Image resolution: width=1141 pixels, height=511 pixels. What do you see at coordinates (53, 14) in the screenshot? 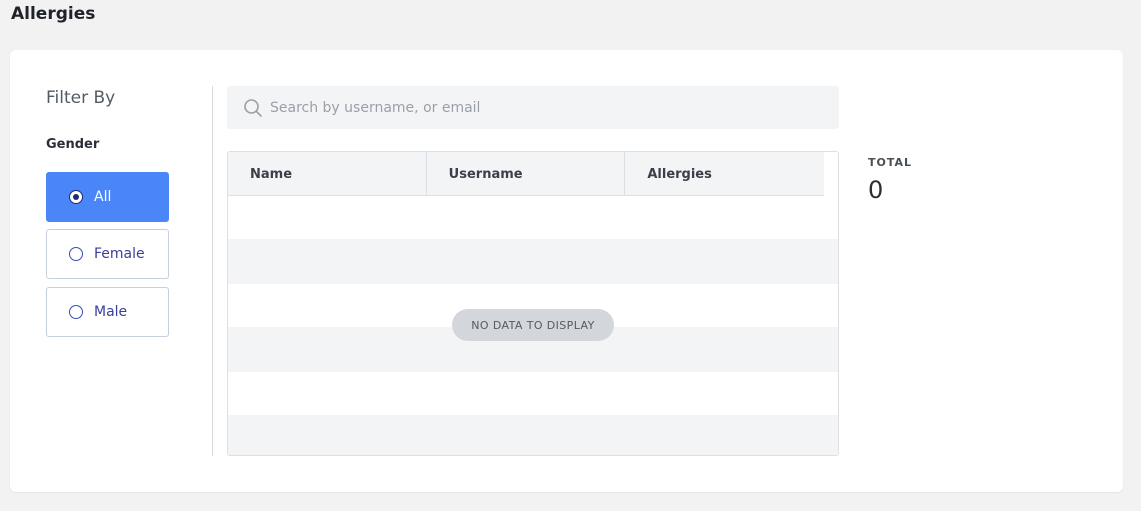
I see `page-title: Allergies` at bounding box center [53, 14].